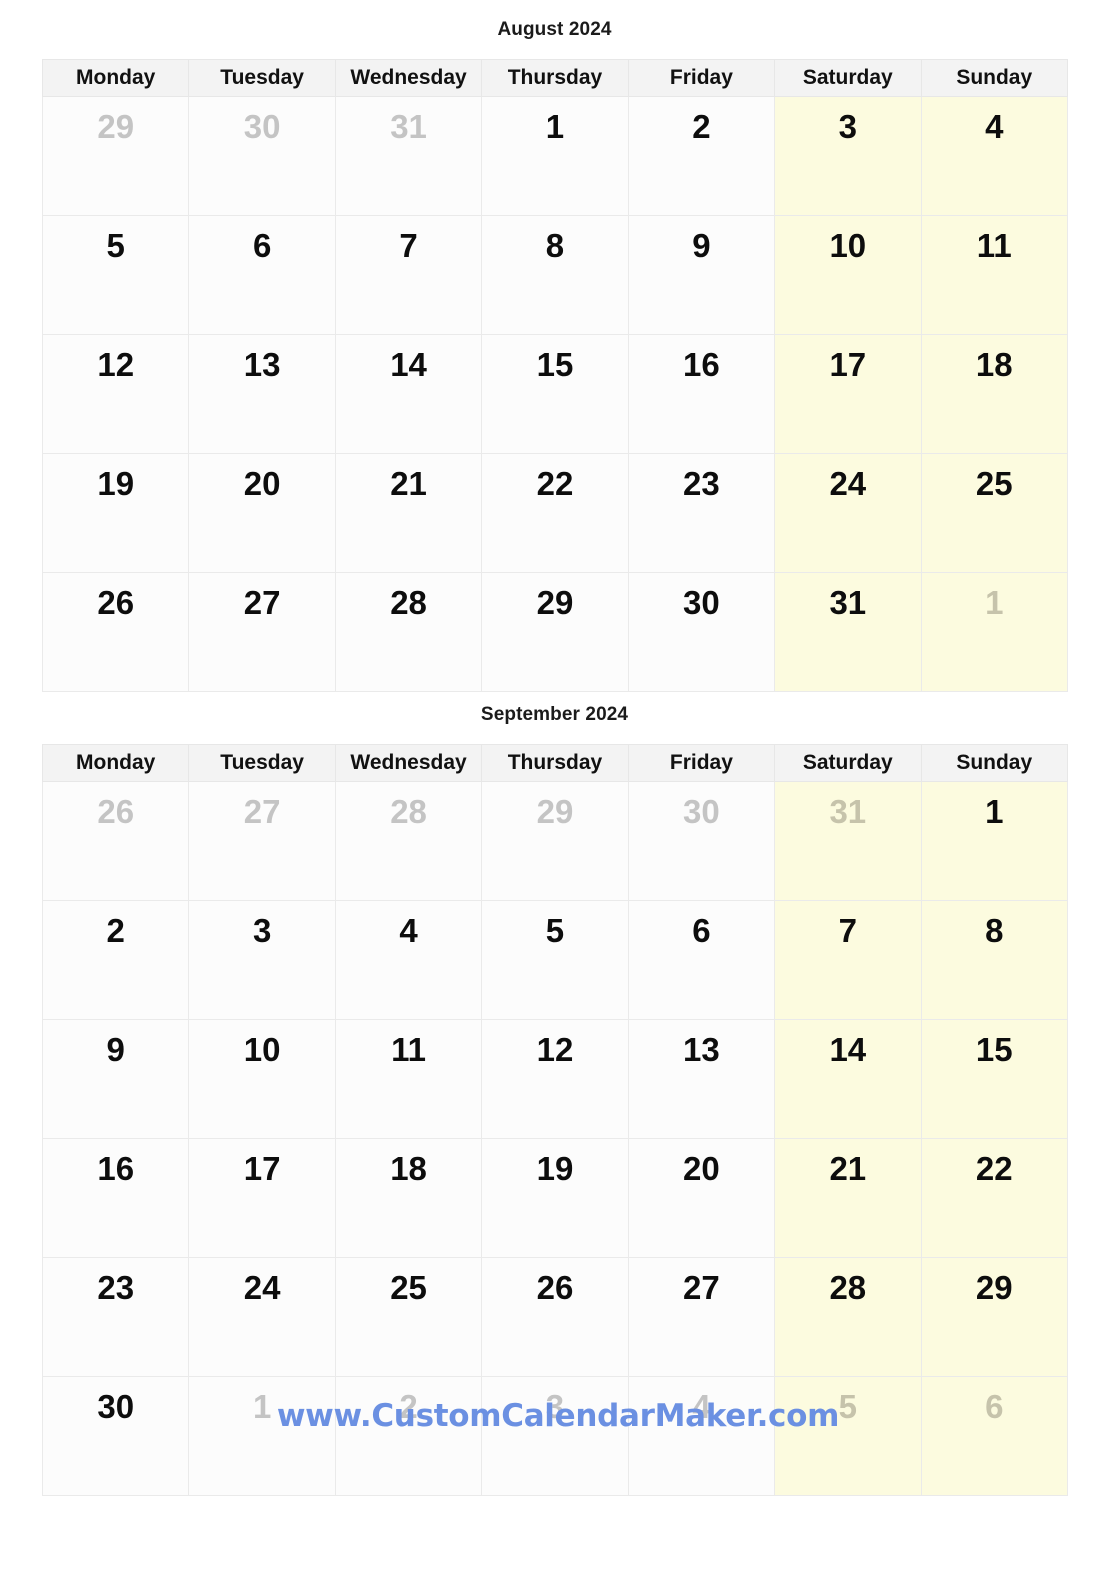 Image resolution: width=1116 pixels, height=1579 pixels. What do you see at coordinates (408, 364) in the screenshot?
I see `day-number: 14` at bounding box center [408, 364].